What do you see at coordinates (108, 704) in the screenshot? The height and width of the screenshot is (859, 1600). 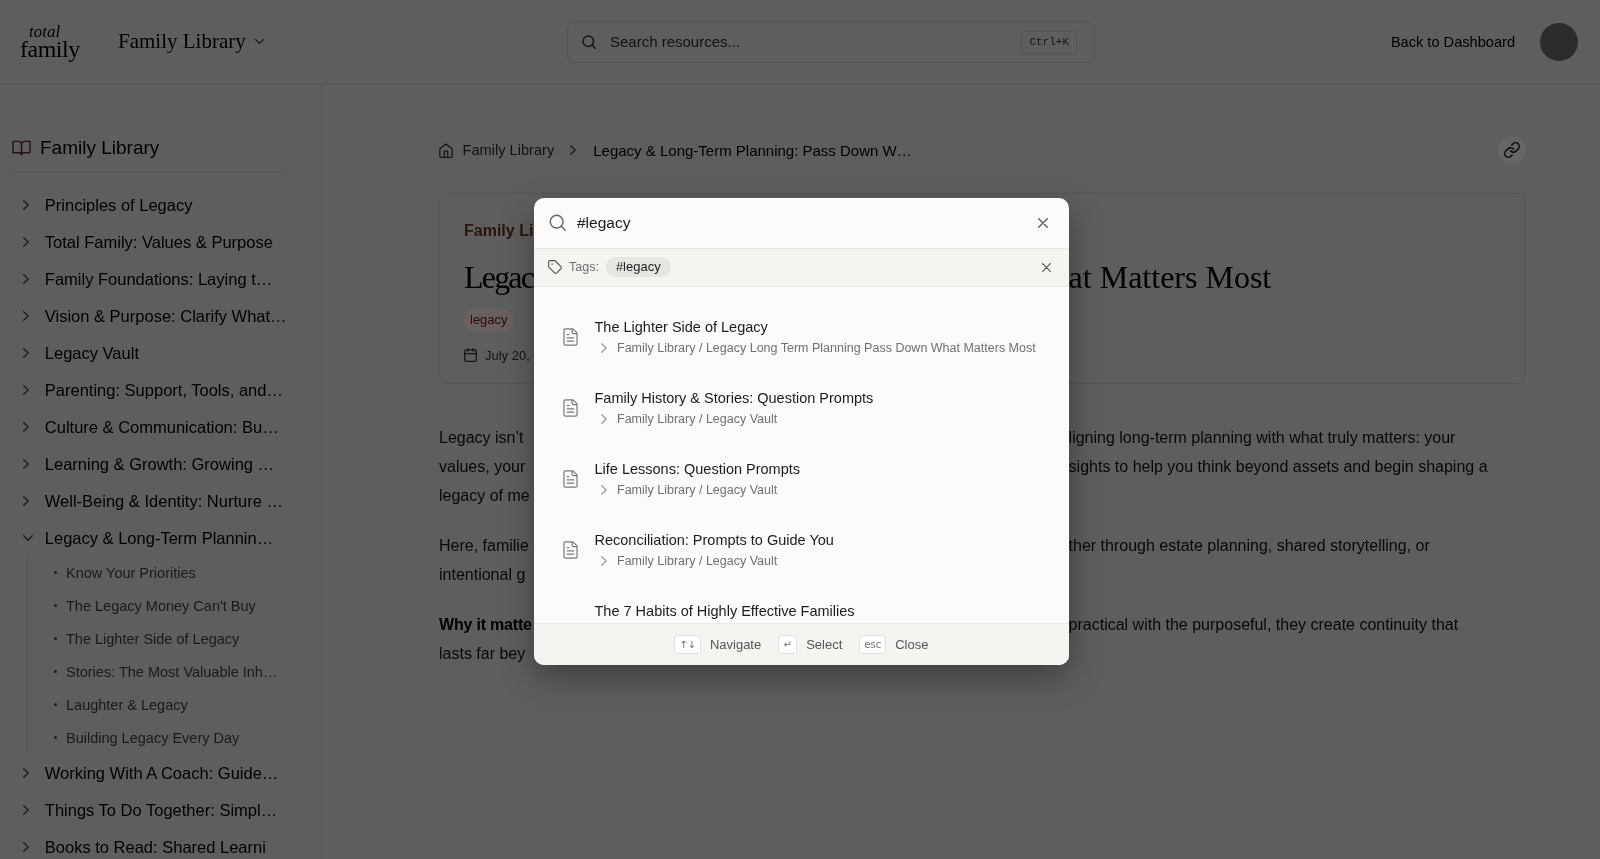 I see `sidebar-subitem: Laughter & Legacy` at bounding box center [108, 704].